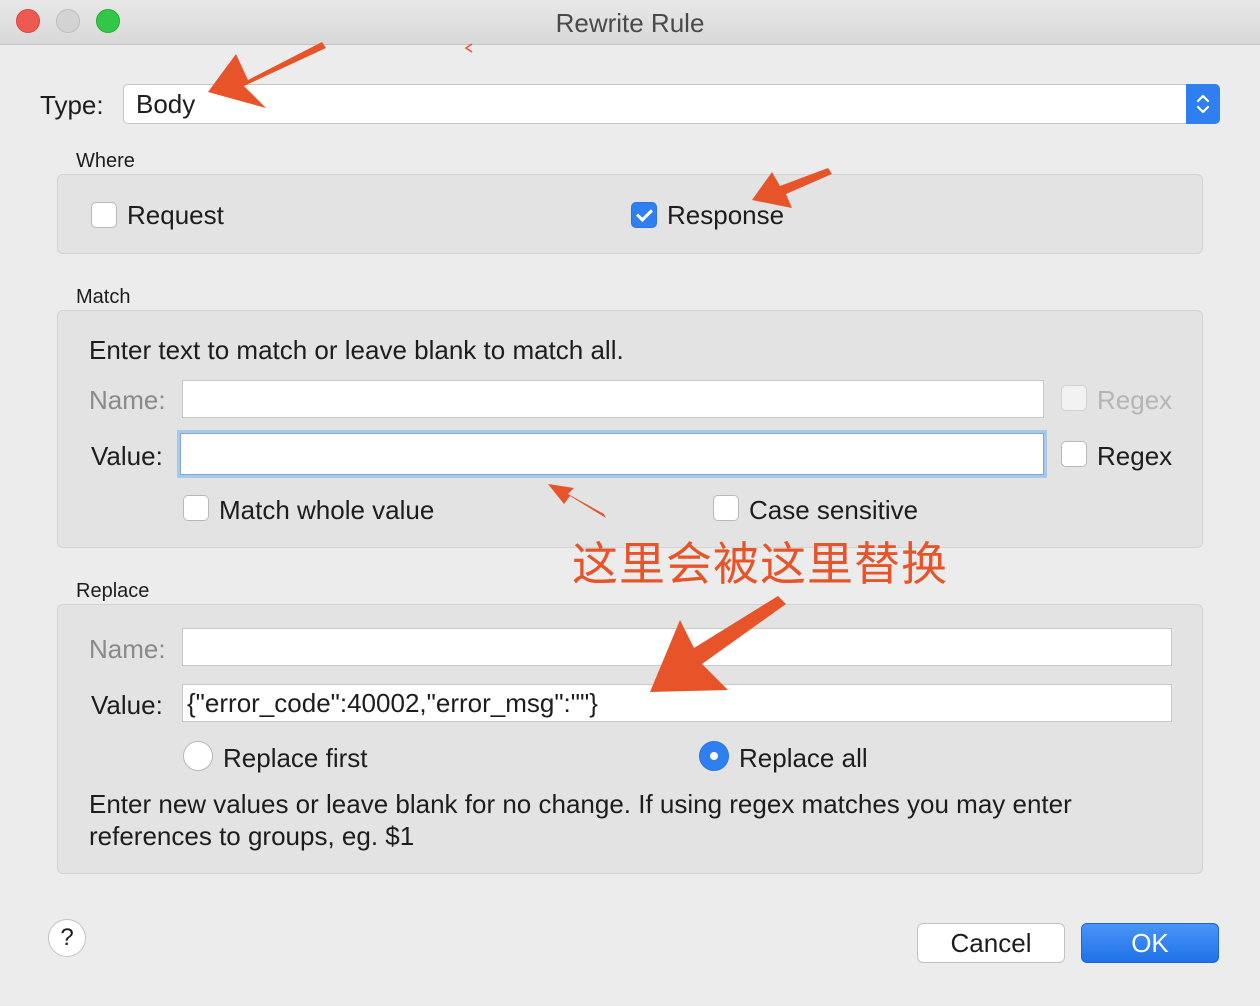  What do you see at coordinates (613, 399) in the screenshot?
I see `match-name-input` at bounding box center [613, 399].